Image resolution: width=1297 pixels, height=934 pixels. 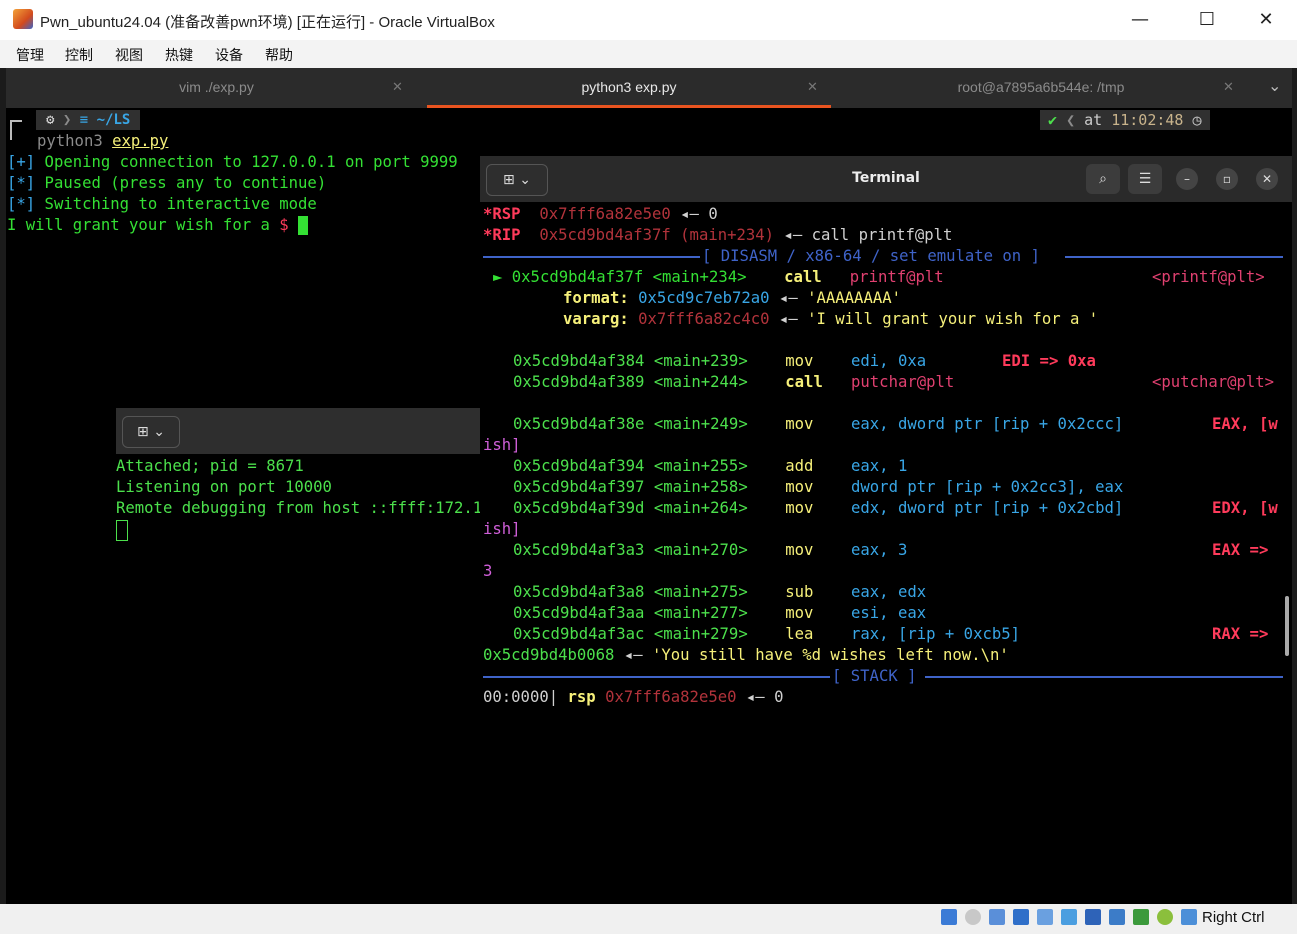 I want to click on instr-sym: <main+239>, so click(x=700, y=361).